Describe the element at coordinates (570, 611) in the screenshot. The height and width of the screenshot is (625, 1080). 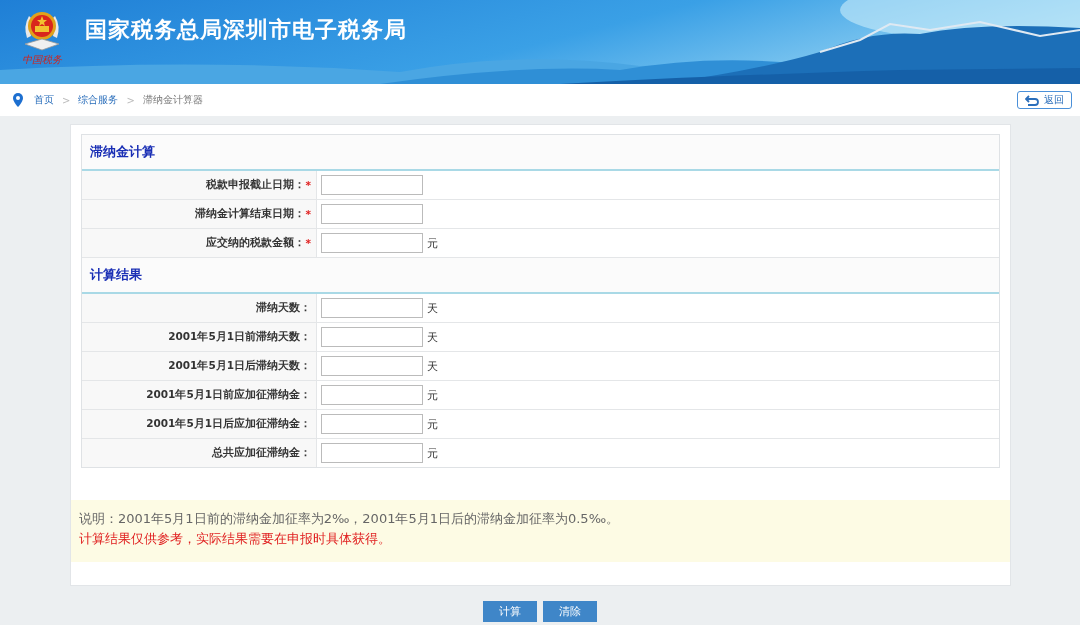
I see `action-button: 清除` at that location.